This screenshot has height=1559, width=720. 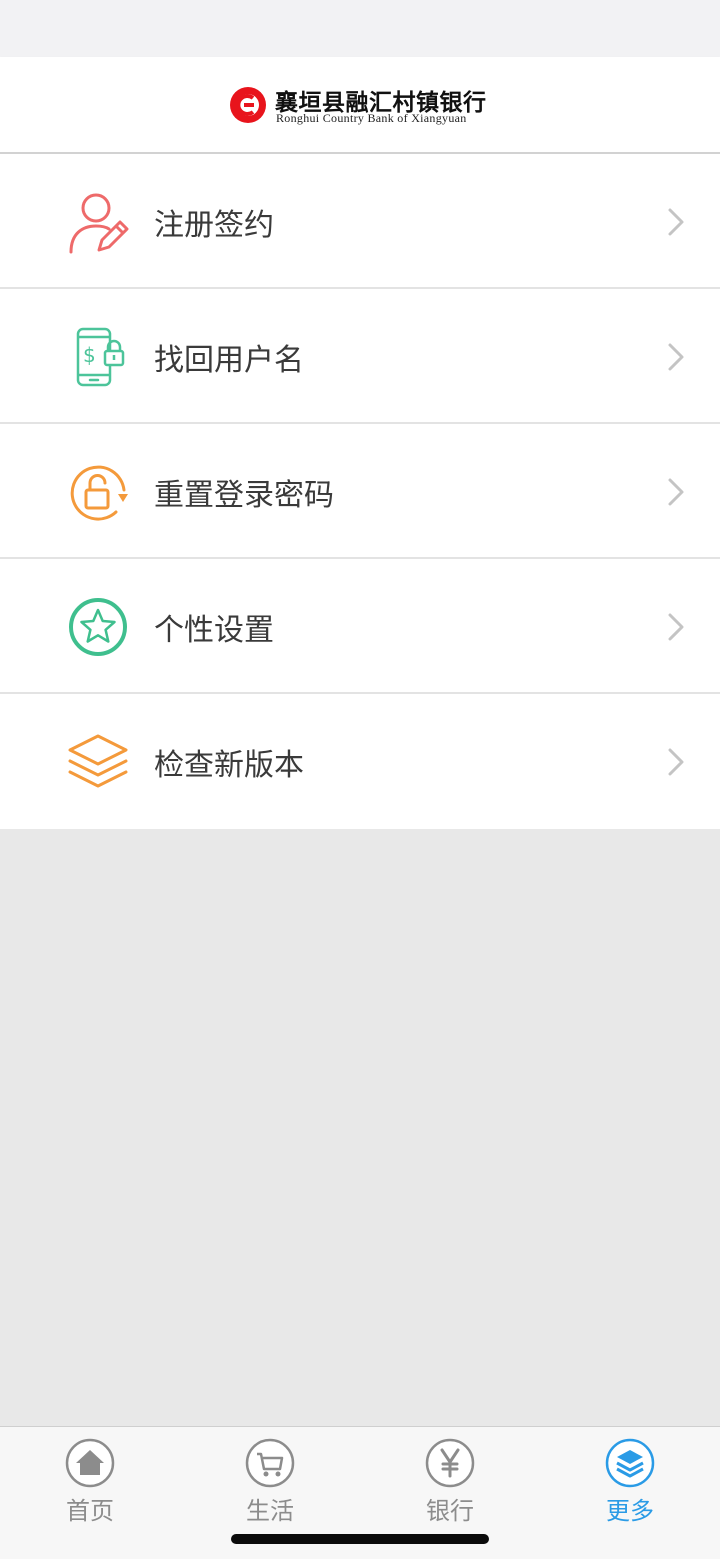 I want to click on user-edit-icon, so click(x=99, y=223).